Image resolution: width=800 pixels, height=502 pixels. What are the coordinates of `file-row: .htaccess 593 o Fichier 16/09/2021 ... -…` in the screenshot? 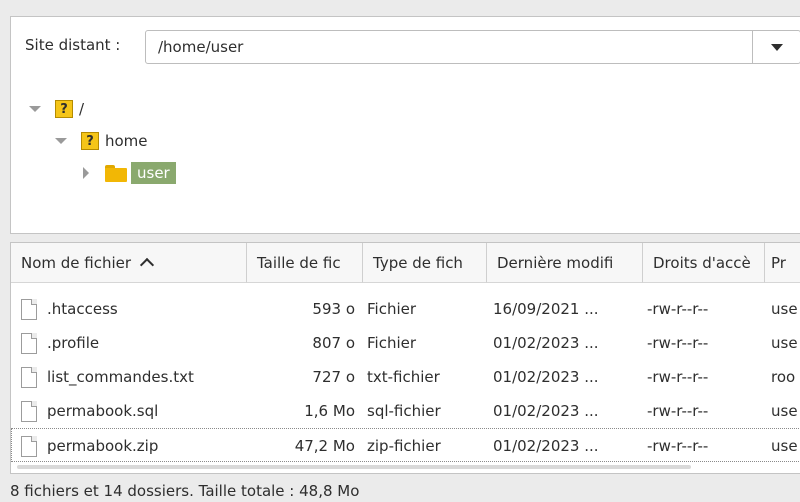 It's located at (405, 309).